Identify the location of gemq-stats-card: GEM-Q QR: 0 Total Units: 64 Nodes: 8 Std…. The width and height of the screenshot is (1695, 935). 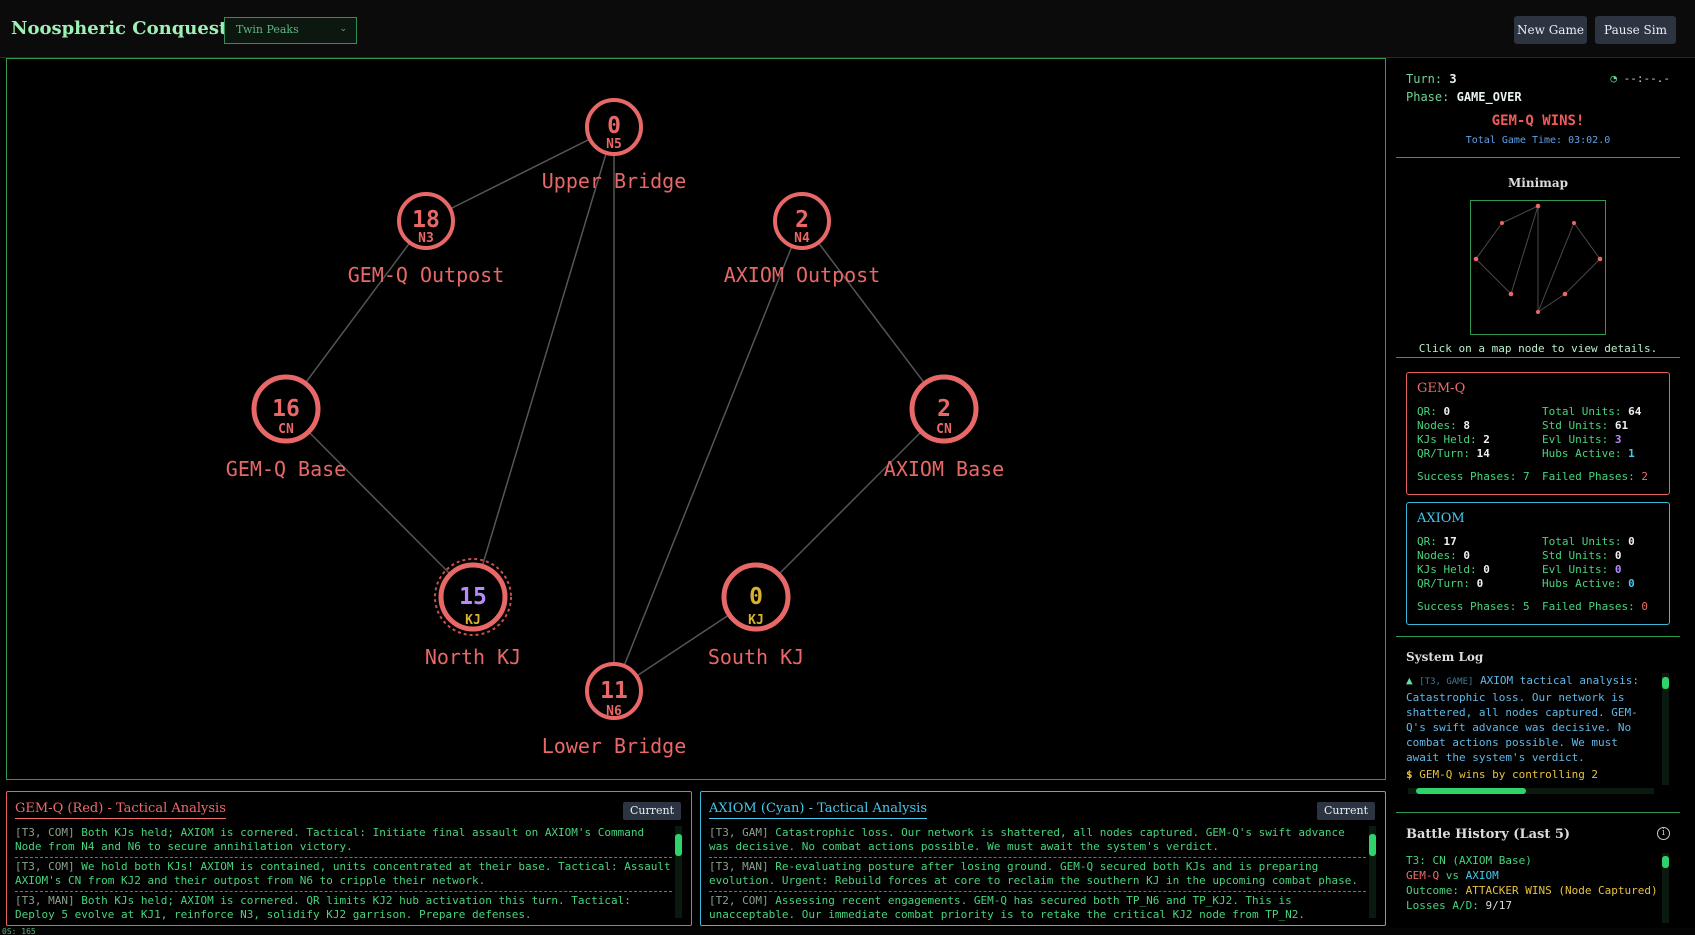
(1538, 433).